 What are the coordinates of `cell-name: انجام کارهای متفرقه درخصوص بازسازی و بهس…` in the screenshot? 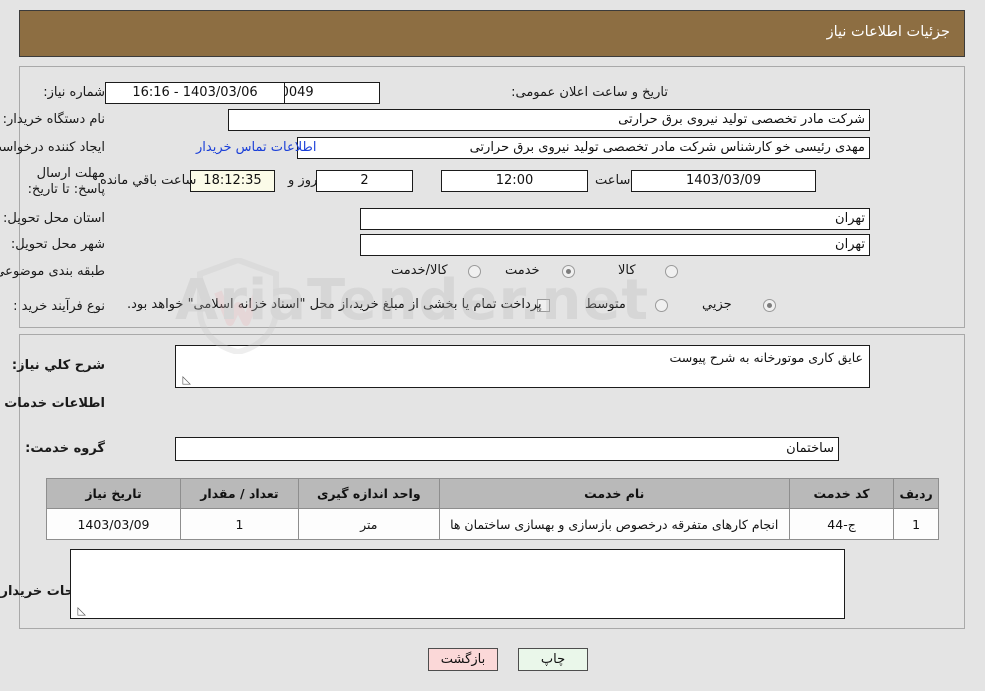 It's located at (614, 524).